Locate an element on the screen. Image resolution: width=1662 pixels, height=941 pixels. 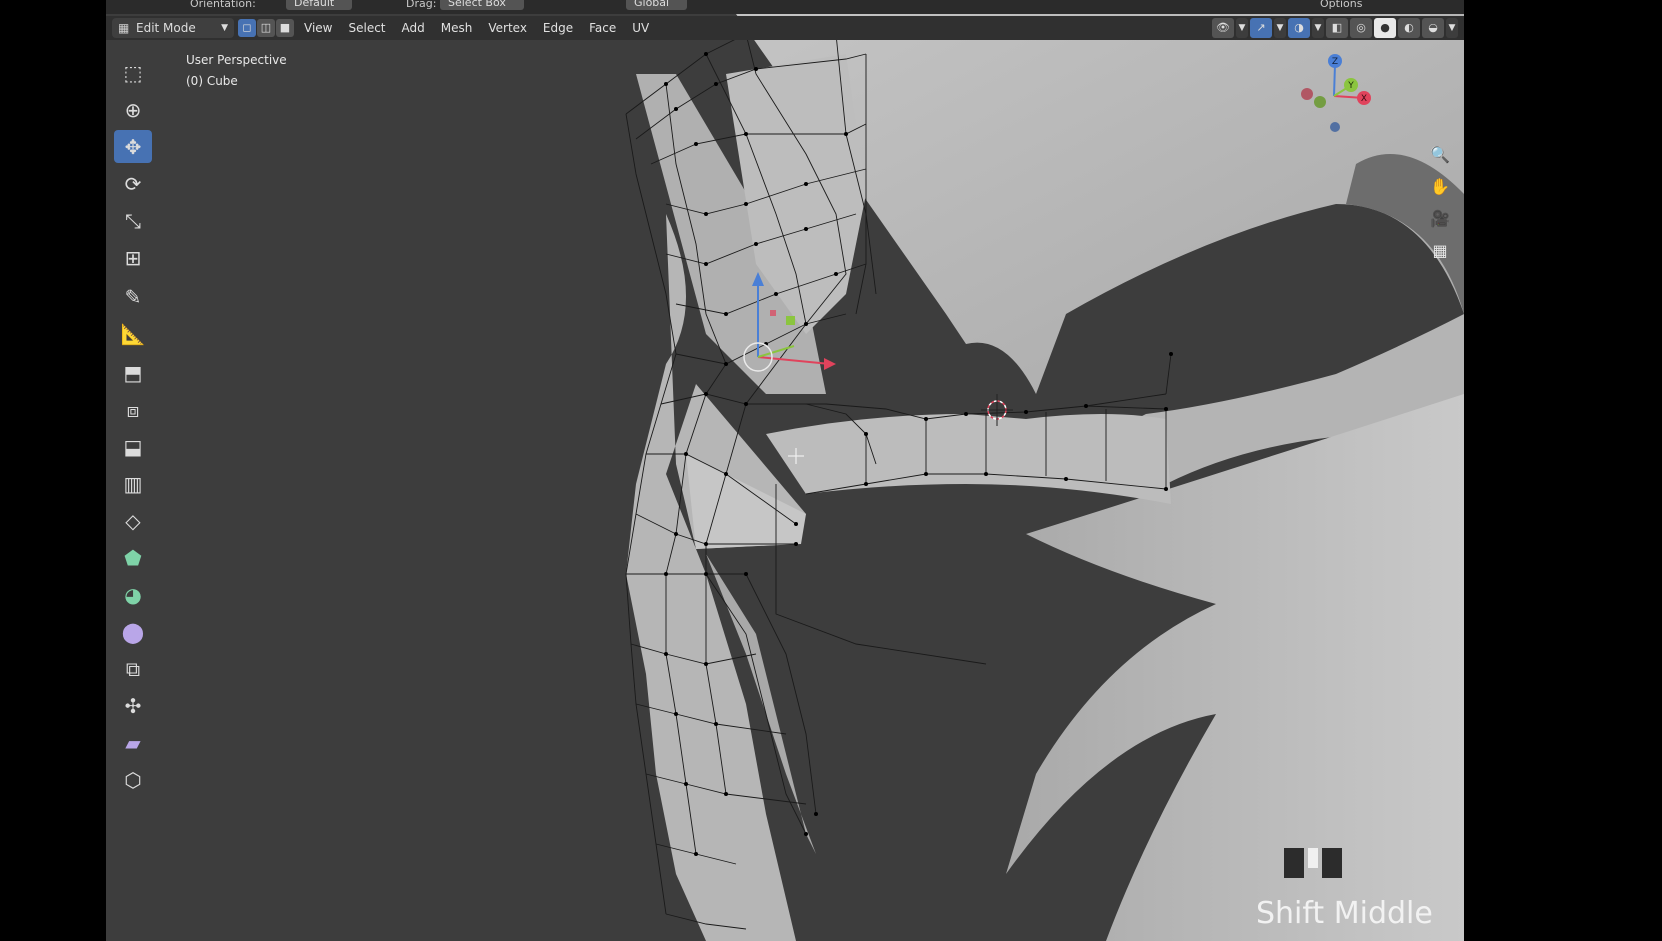
rotate-icon: ⟳ is located at coordinates (133, 183).